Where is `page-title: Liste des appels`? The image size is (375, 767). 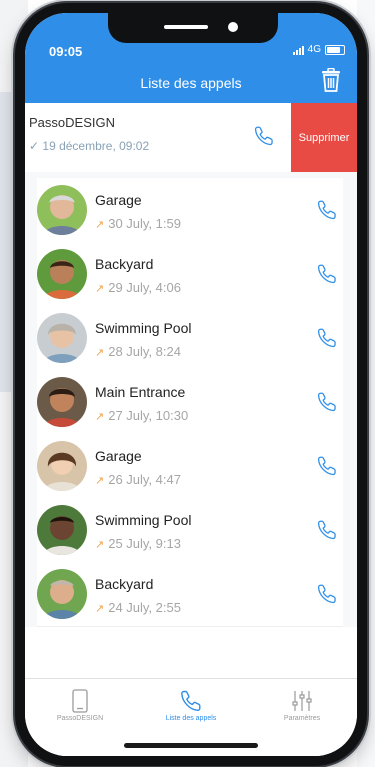
page-title: Liste des appels is located at coordinates (191, 83).